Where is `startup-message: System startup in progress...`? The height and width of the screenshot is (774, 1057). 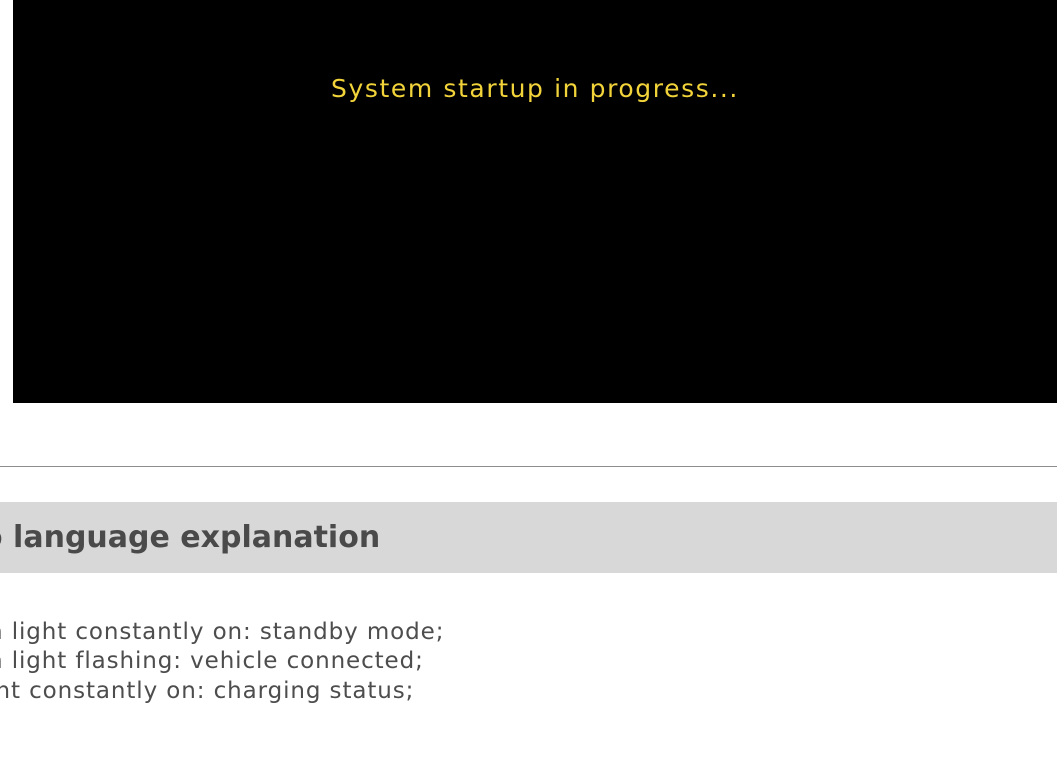 startup-message: System startup in progress... is located at coordinates (535, 88).